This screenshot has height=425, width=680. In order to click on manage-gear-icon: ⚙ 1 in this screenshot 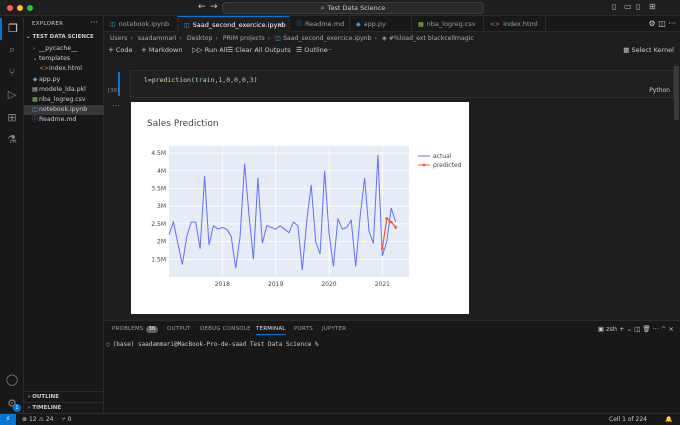, I will do `click(12, 404)`.